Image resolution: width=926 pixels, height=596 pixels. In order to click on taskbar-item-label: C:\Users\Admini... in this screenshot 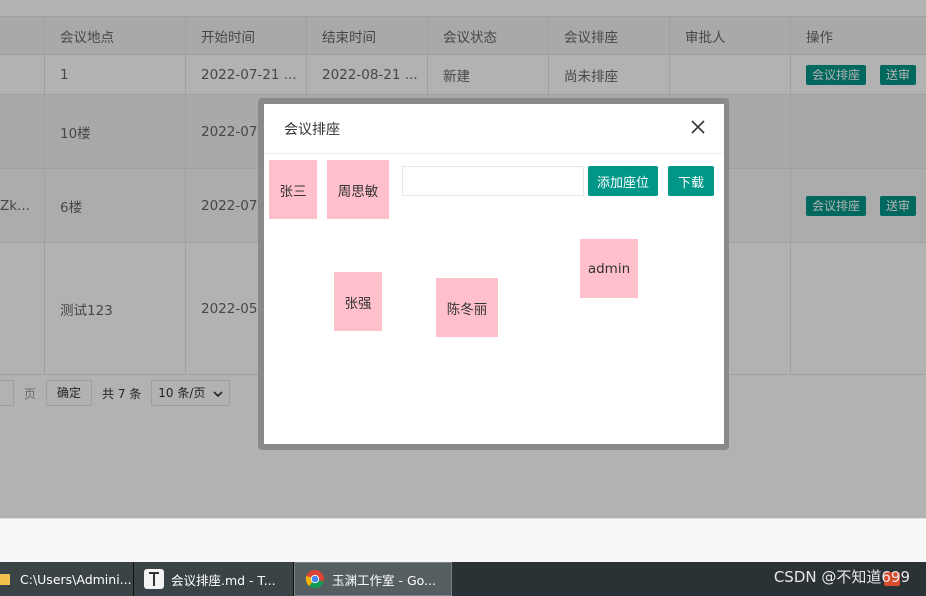, I will do `click(76, 579)`.